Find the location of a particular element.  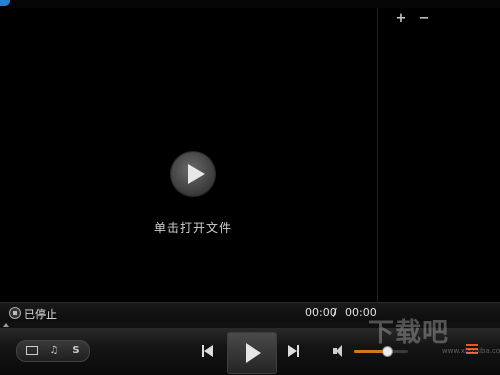

playback-status: 已停止 is located at coordinates (40, 314).